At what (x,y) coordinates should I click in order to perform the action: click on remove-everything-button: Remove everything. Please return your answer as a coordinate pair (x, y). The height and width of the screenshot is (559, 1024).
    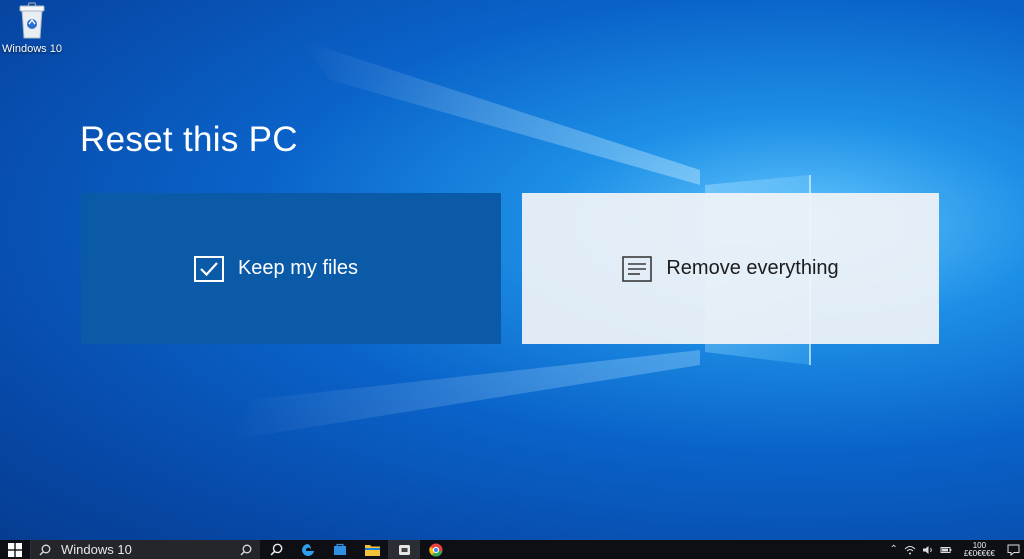
    Looking at the image, I should click on (730, 268).